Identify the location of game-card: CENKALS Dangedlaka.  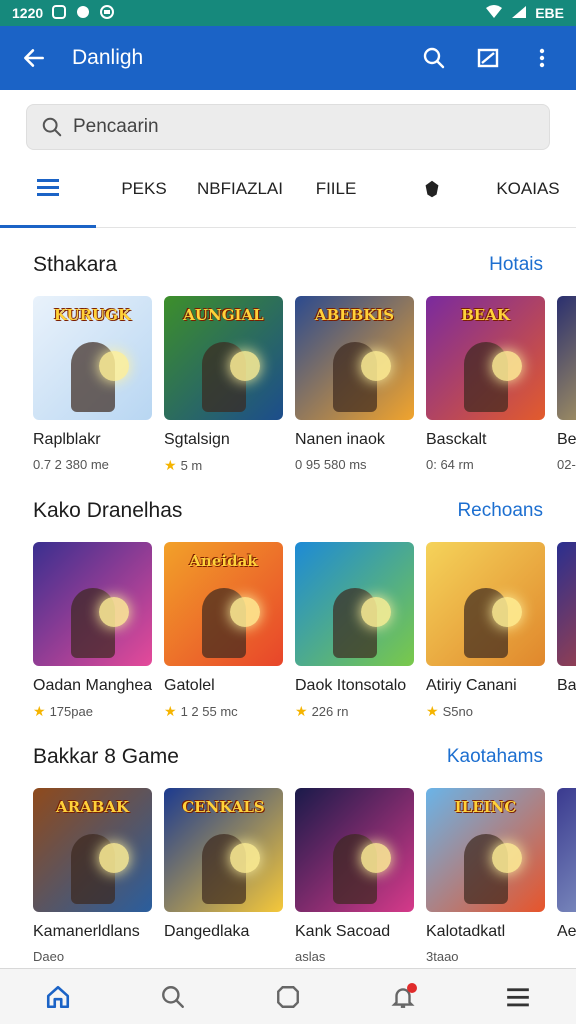
(223, 876).